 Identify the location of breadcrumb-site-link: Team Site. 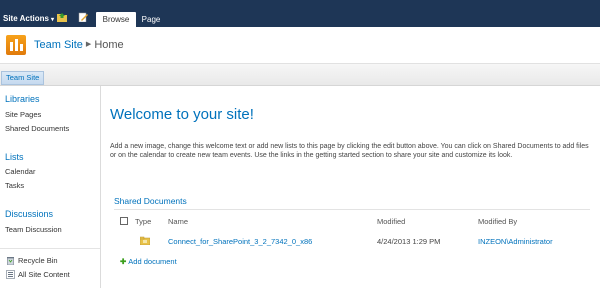
(58, 45).